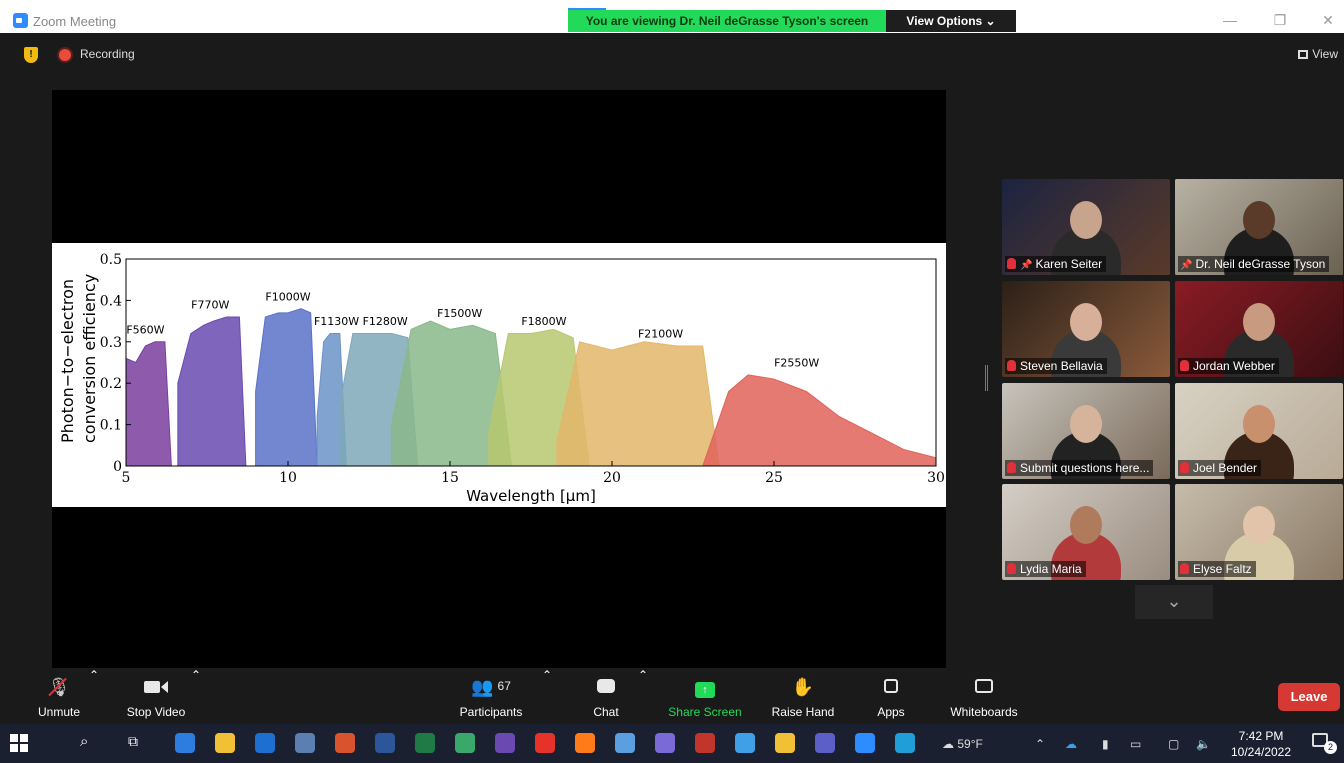 This screenshot has height=763, width=1344. Describe the element at coordinates (1280, 20) in the screenshot. I see `maximize-icon: ❐` at that location.